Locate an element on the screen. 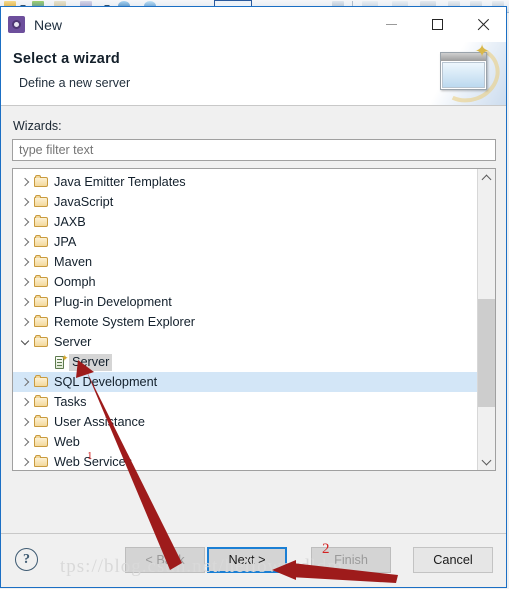 This screenshot has height=589, width=509. tree-item-label: Web is located at coordinates (67, 441).